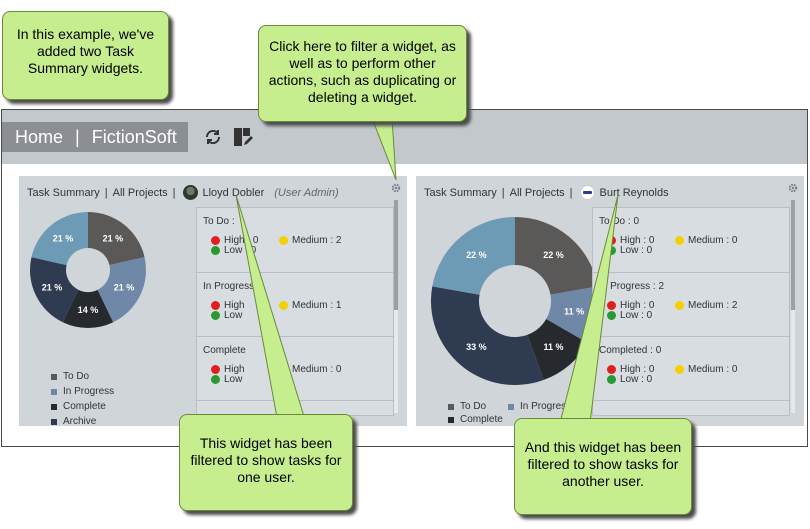  I want to click on avatar, so click(190, 192).